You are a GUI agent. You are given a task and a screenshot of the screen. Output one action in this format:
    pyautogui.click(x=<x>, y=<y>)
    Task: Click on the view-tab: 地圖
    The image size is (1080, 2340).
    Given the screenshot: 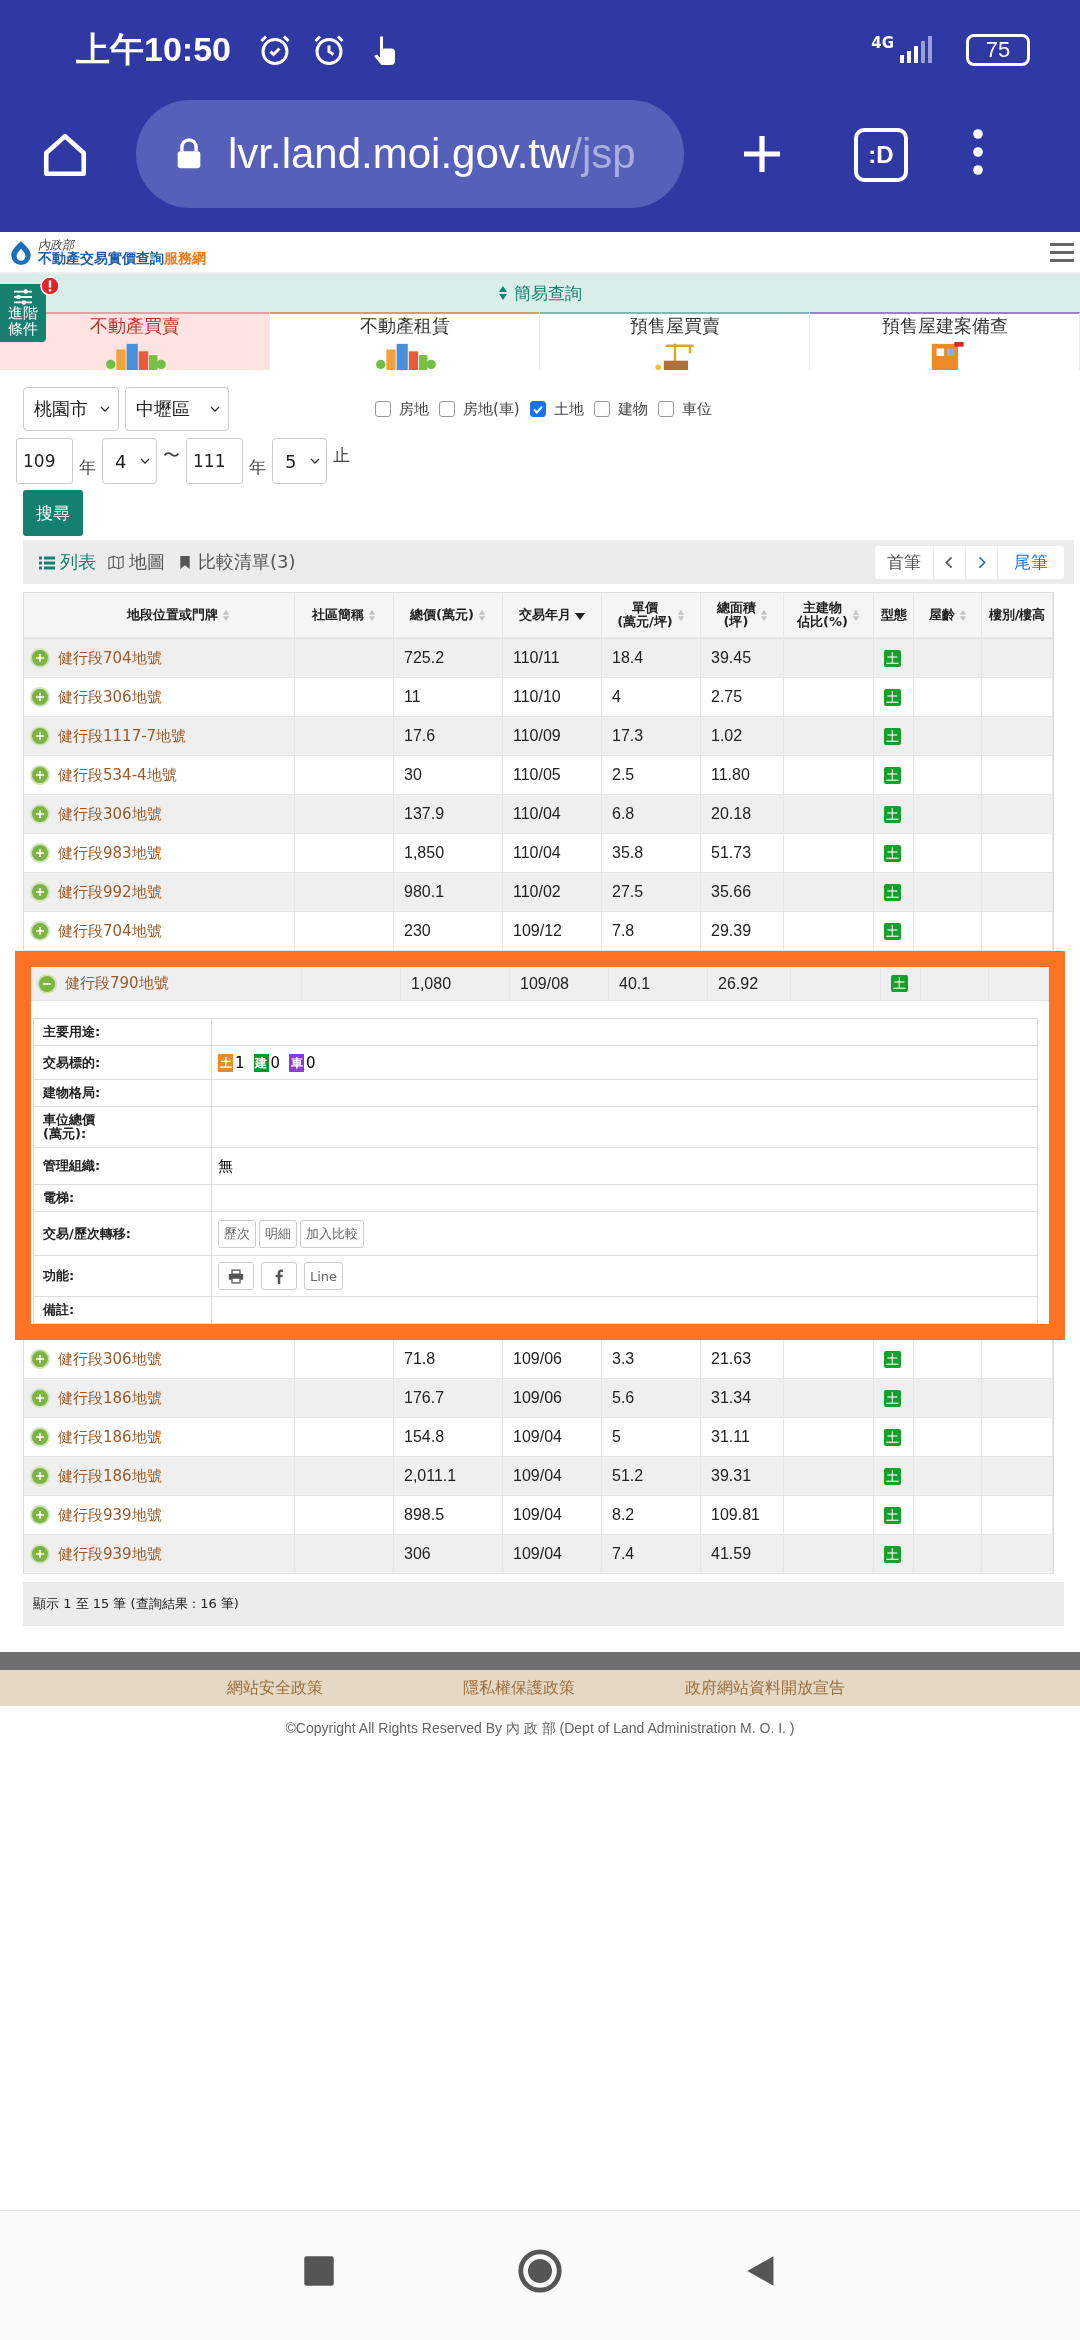 What is the action you would take?
    pyautogui.click(x=136, y=562)
    